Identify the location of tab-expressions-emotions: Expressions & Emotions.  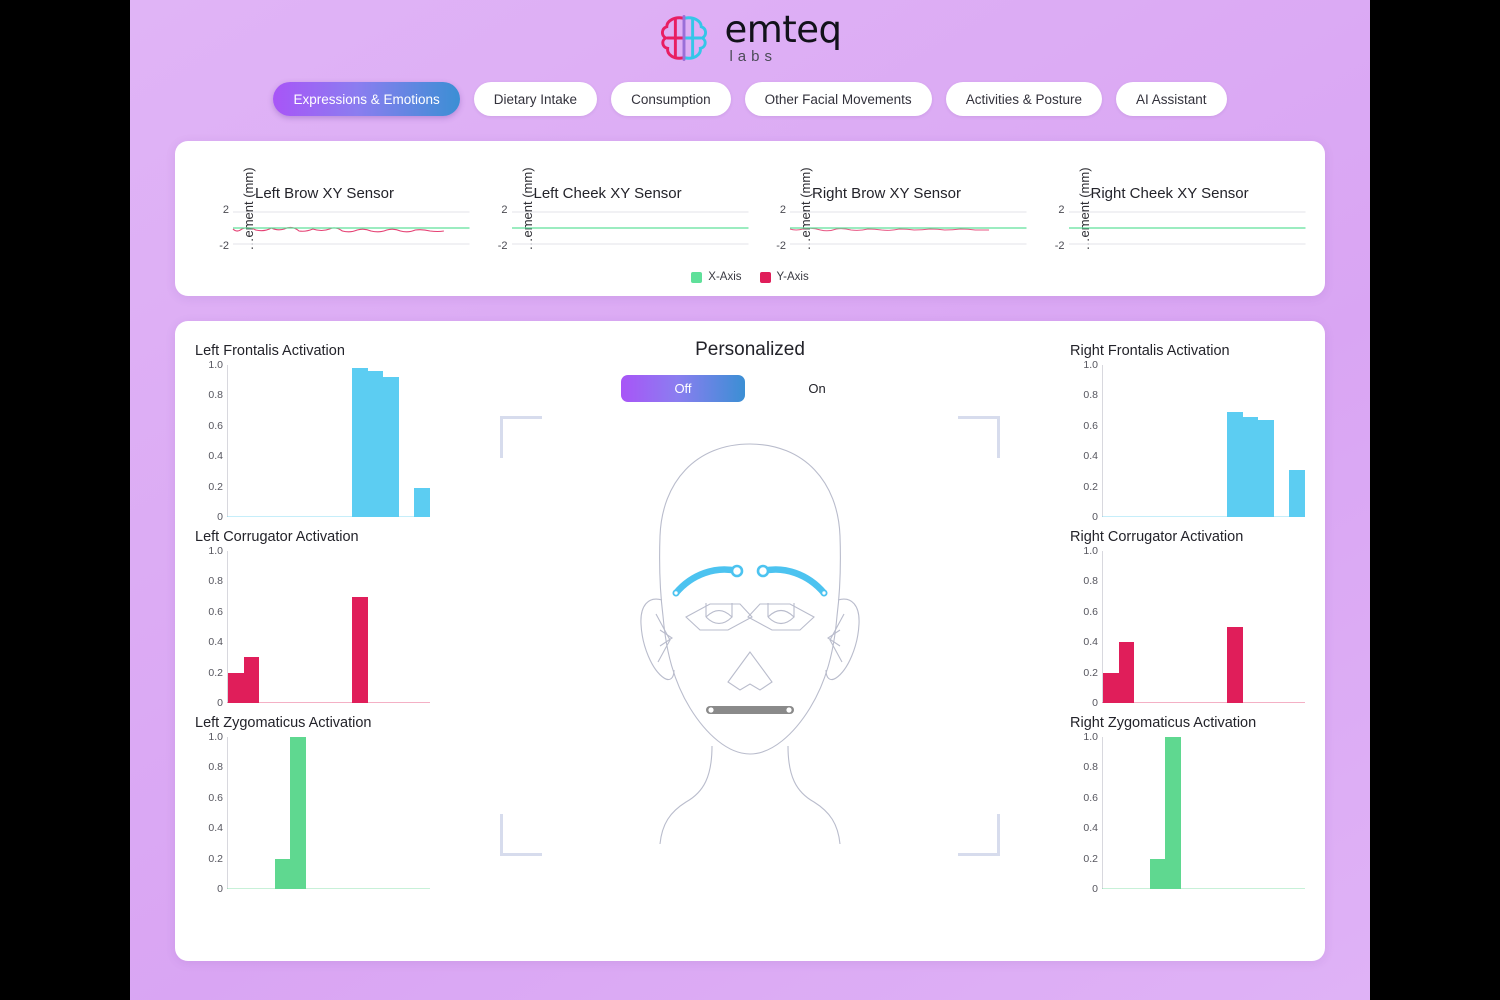
(366, 99).